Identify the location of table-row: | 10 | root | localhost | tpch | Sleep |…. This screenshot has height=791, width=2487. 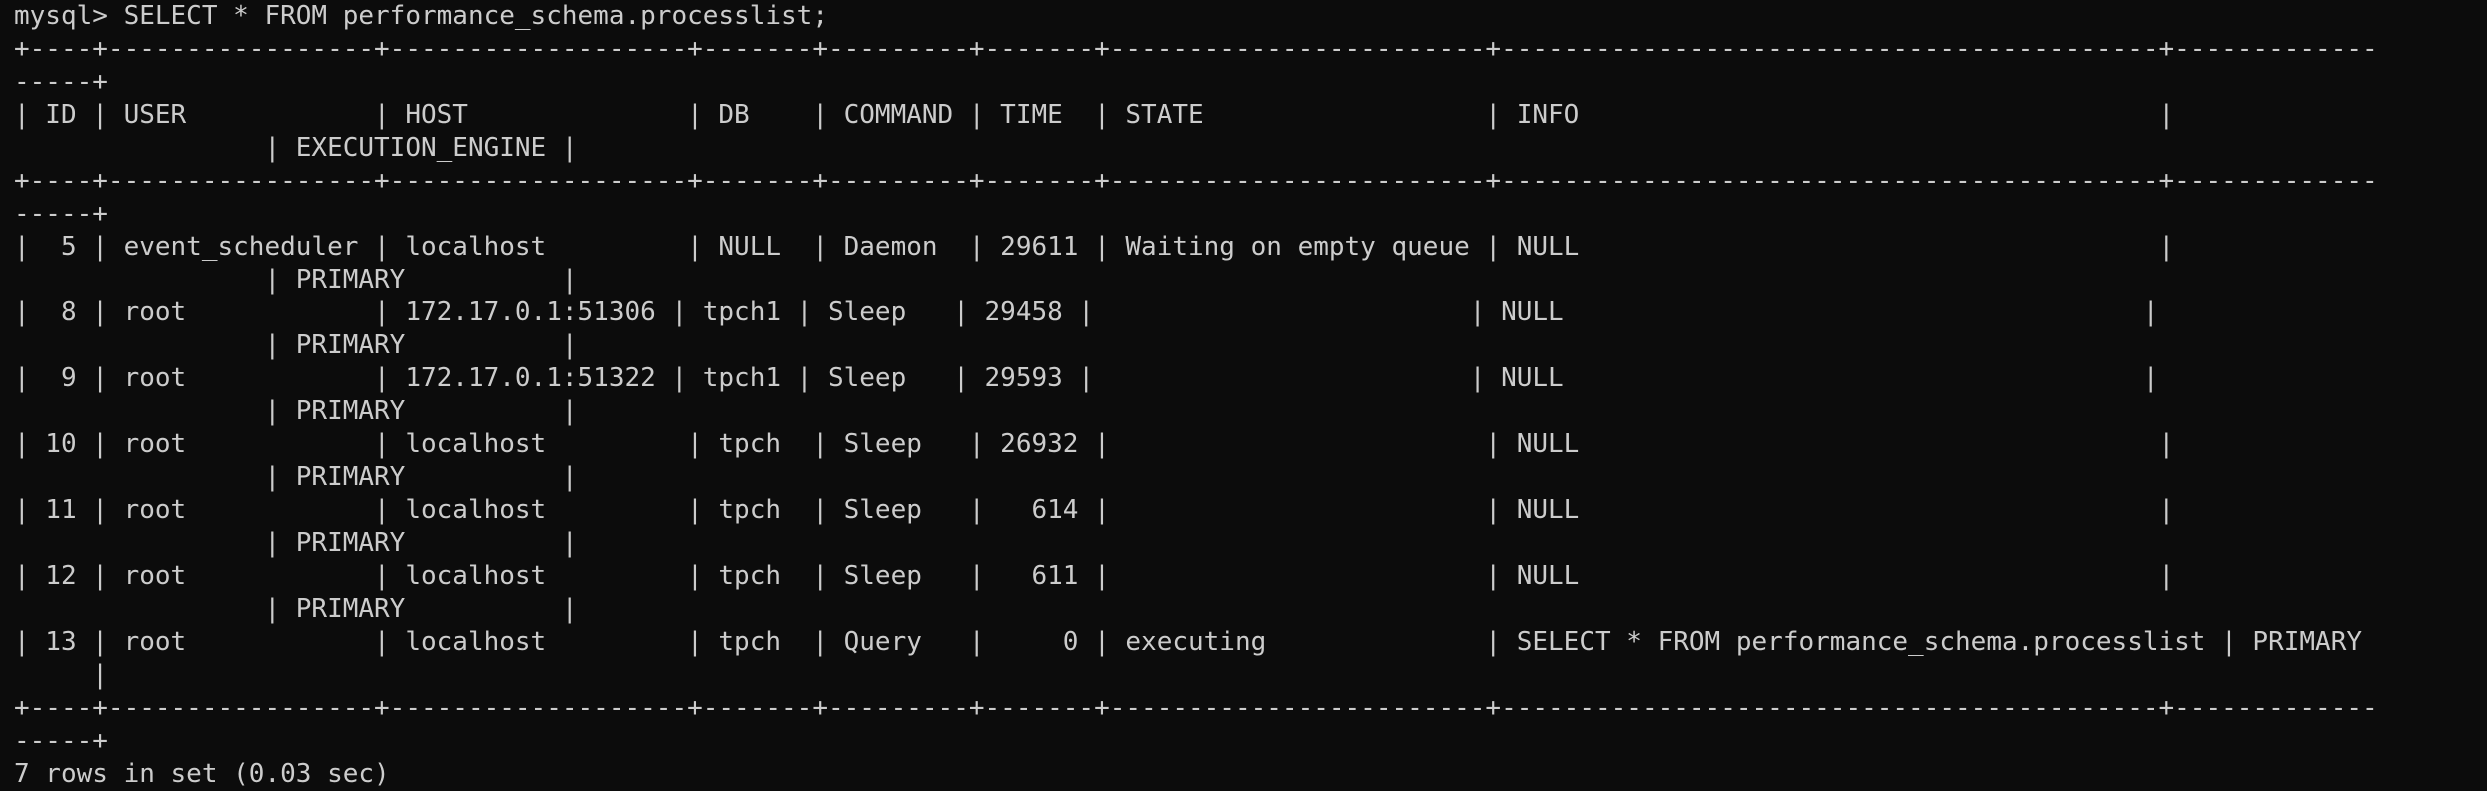
(1094, 444).